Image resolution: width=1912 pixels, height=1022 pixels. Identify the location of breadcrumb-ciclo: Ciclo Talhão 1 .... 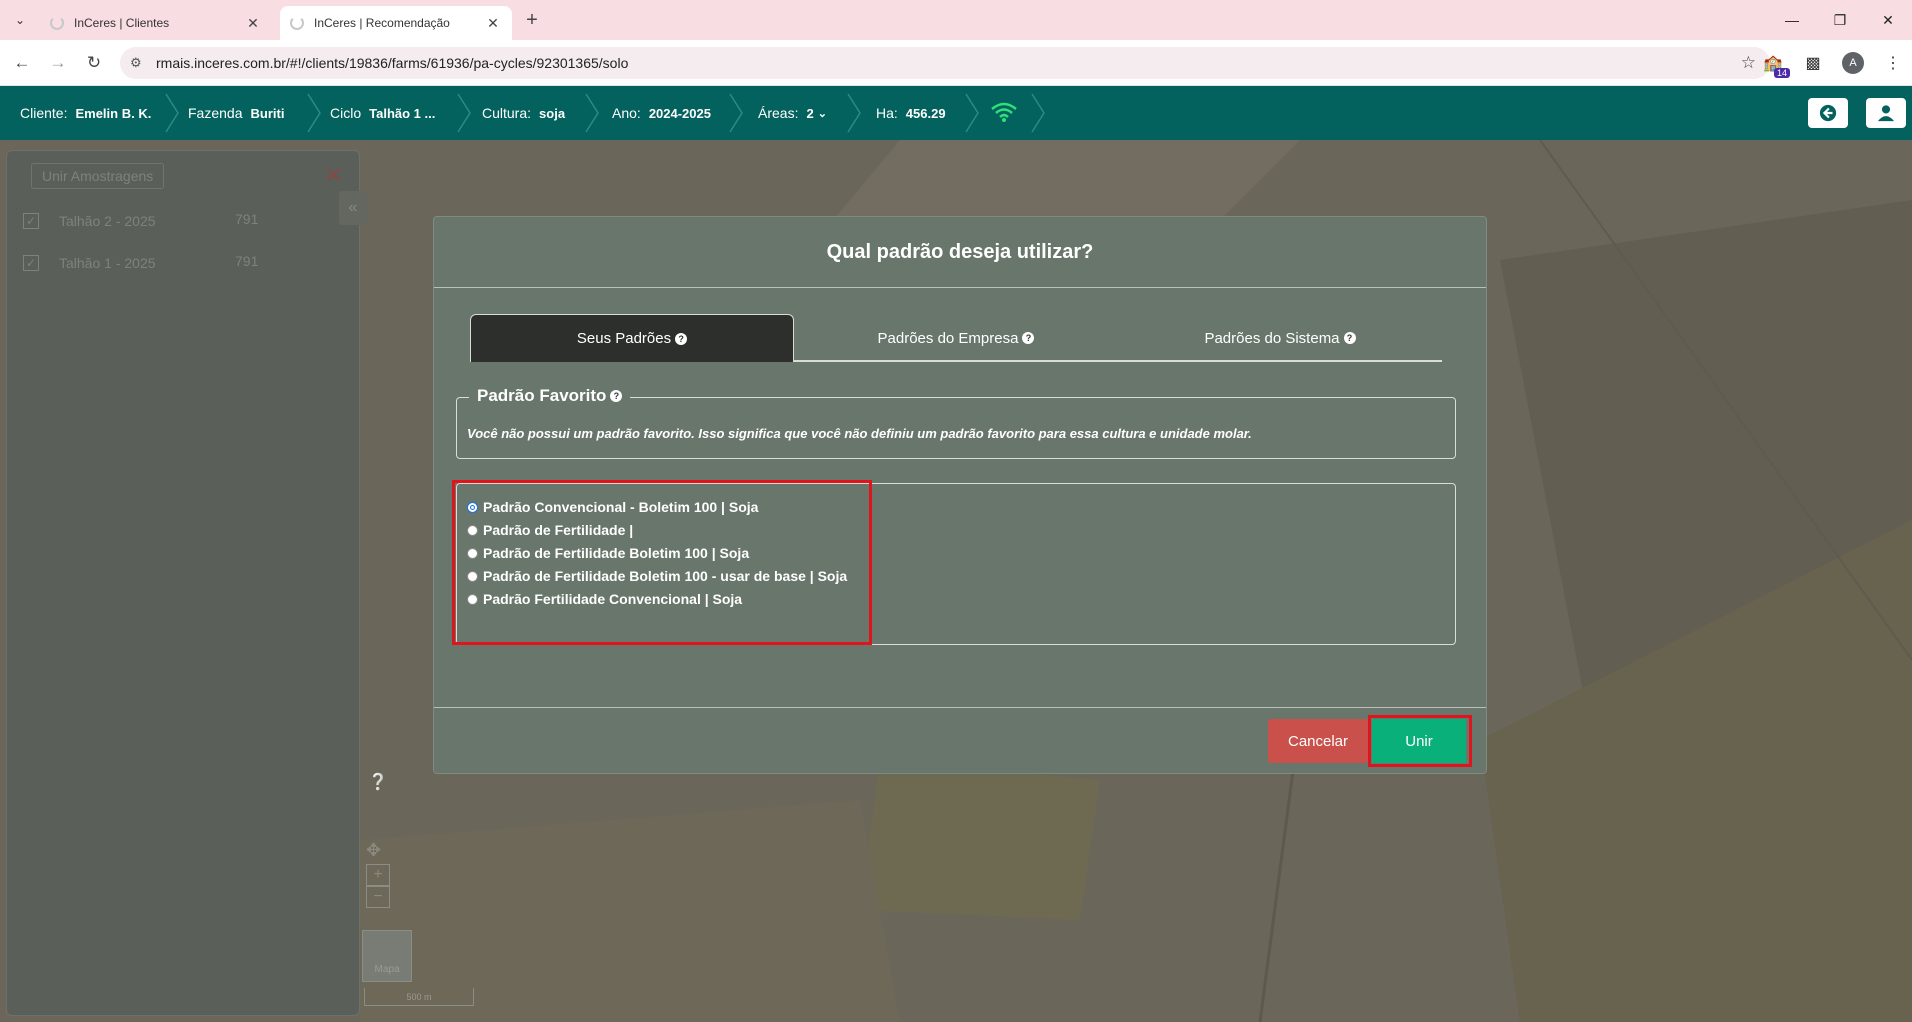
(382, 113).